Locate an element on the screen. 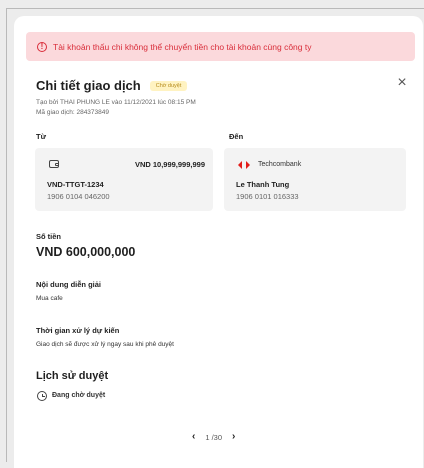 Image resolution: width=424 pixels, height=468 pixels. to-account-number: 1906 0101 016333 is located at coordinates (267, 196).